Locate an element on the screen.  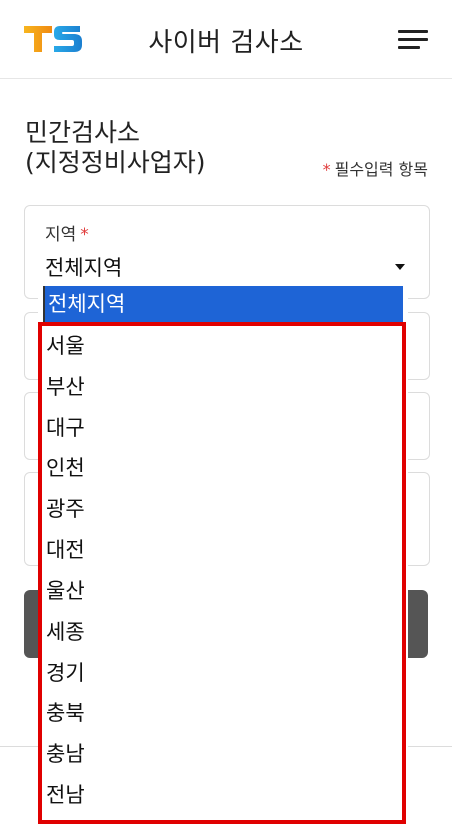
region-label: 지역 * is located at coordinates (67, 232).